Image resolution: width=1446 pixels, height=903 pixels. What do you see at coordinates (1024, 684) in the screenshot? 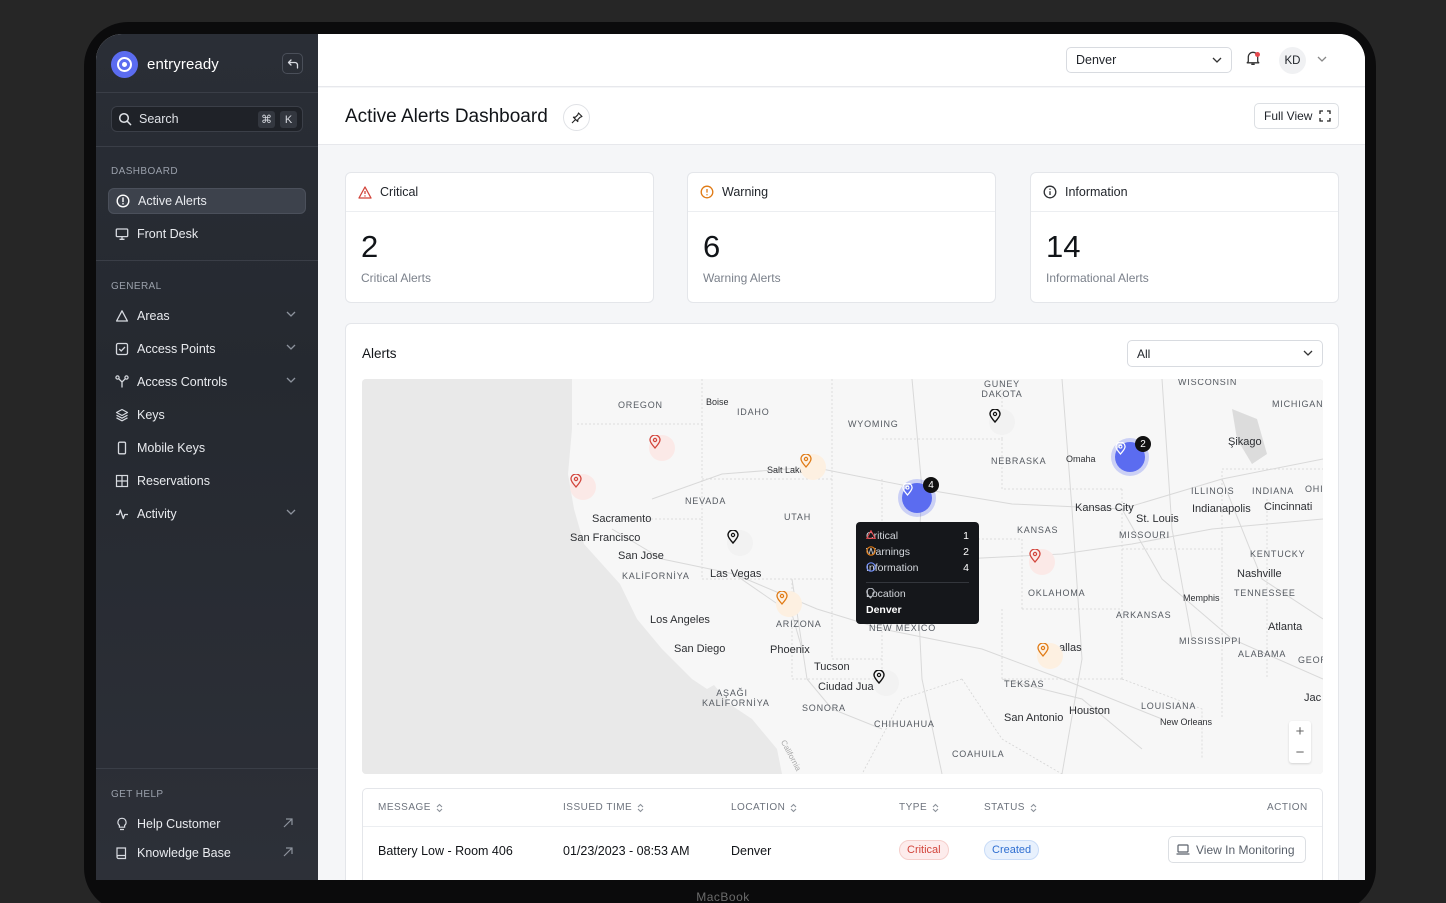
I see `map-label: TEKSAS` at bounding box center [1024, 684].